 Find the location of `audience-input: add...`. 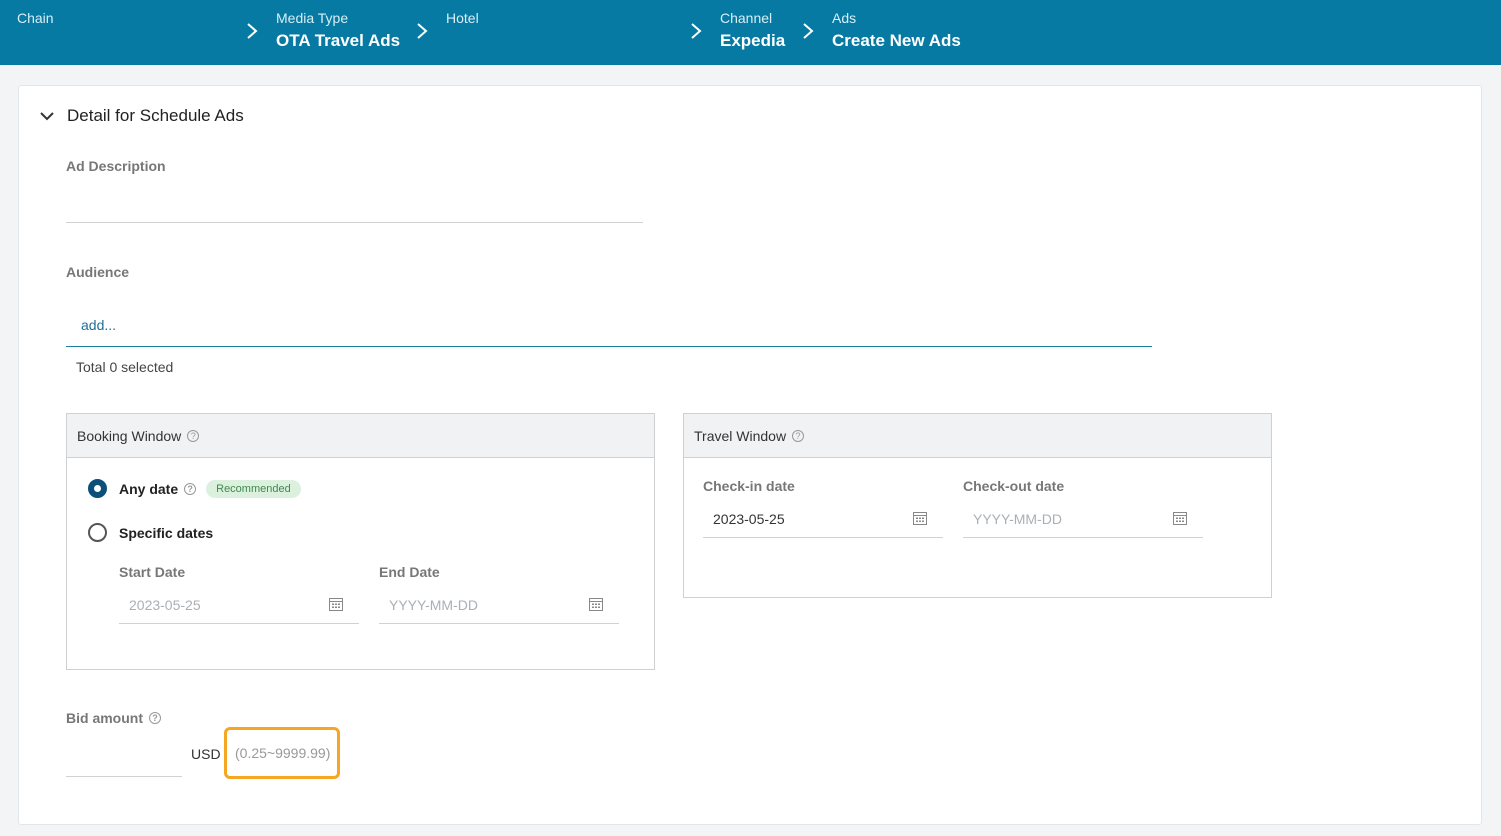

audience-input: add... is located at coordinates (609, 324).